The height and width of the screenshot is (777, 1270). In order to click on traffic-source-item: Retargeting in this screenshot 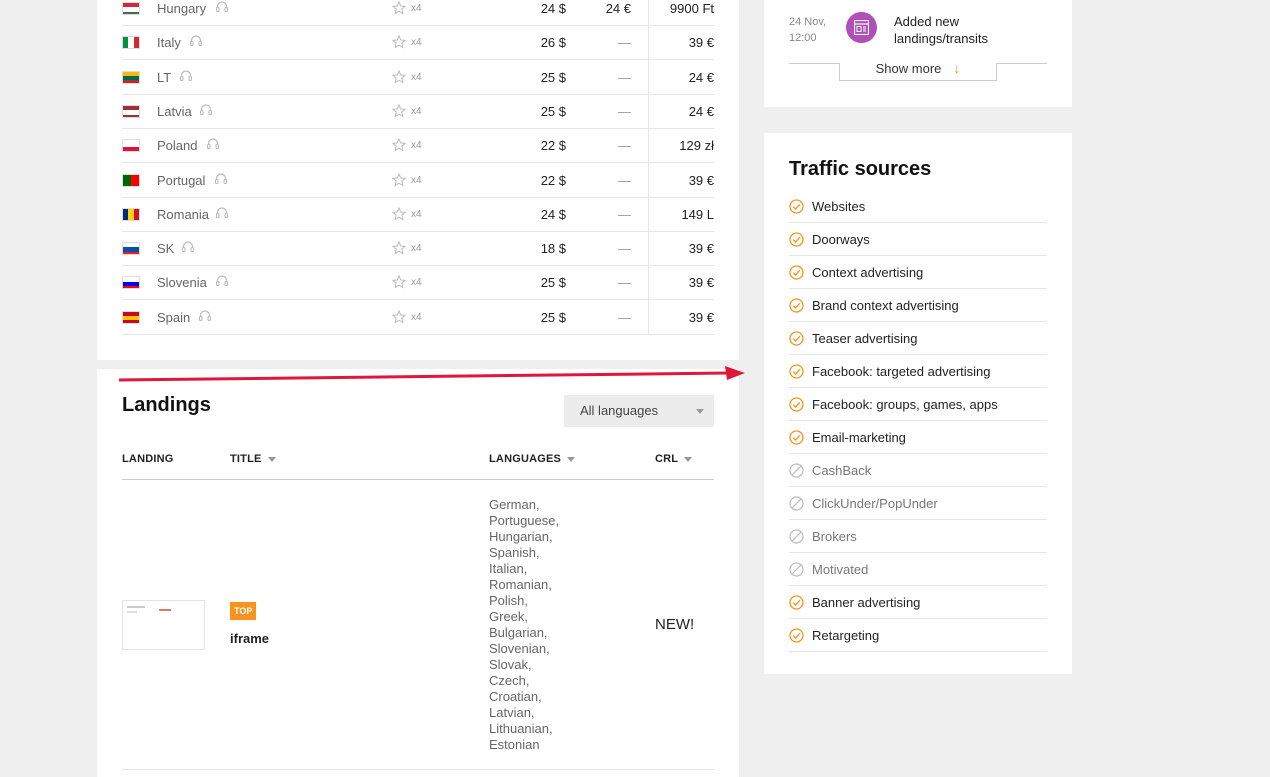, I will do `click(918, 635)`.